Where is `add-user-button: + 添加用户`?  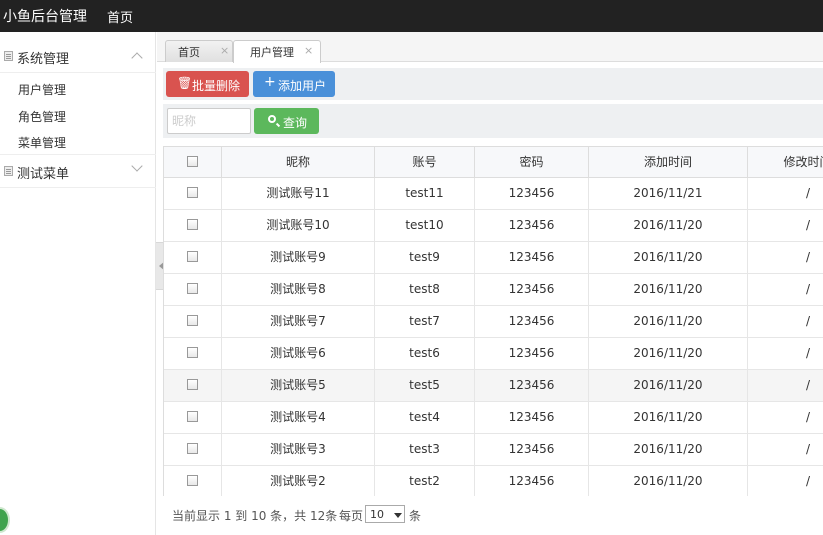 add-user-button: + 添加用户 is located at coordinates (294, 84).